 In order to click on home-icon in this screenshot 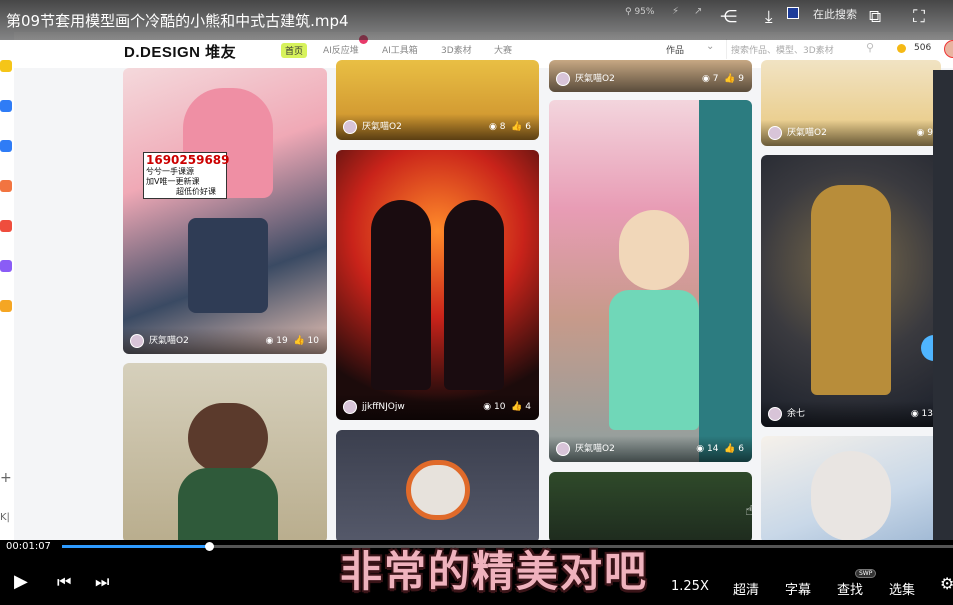, I will do `click(6, 186)`.